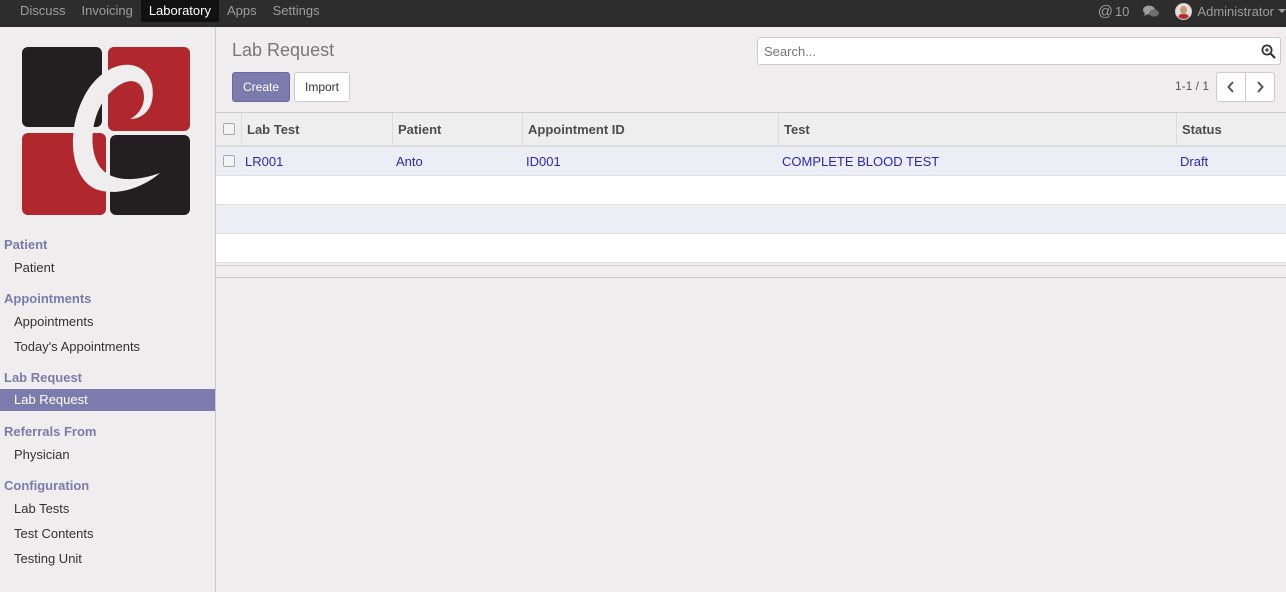 This screenshot has height=592, width=1286. I want to click on cell-status: Draft, so click(1231, 161).